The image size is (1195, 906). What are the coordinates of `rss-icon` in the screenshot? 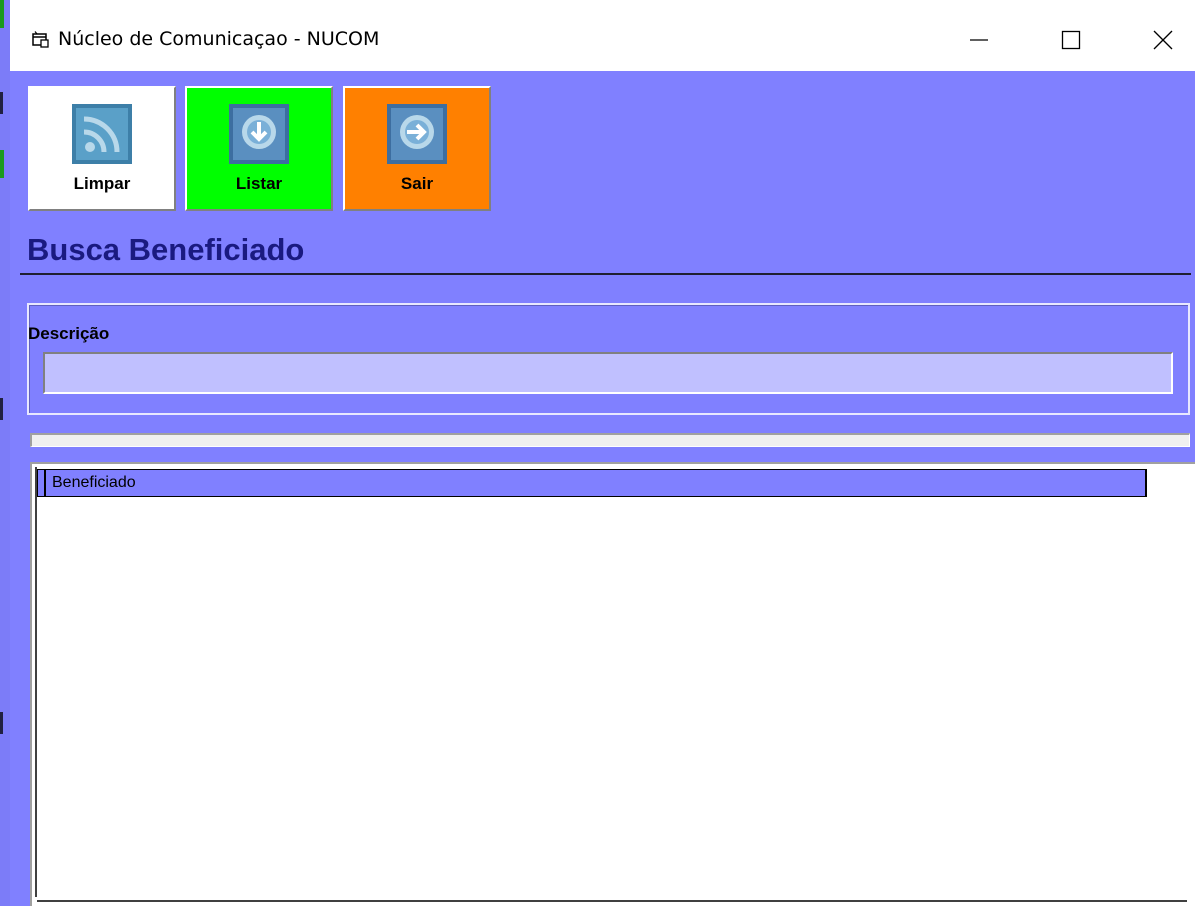 It's located at (102, 134).